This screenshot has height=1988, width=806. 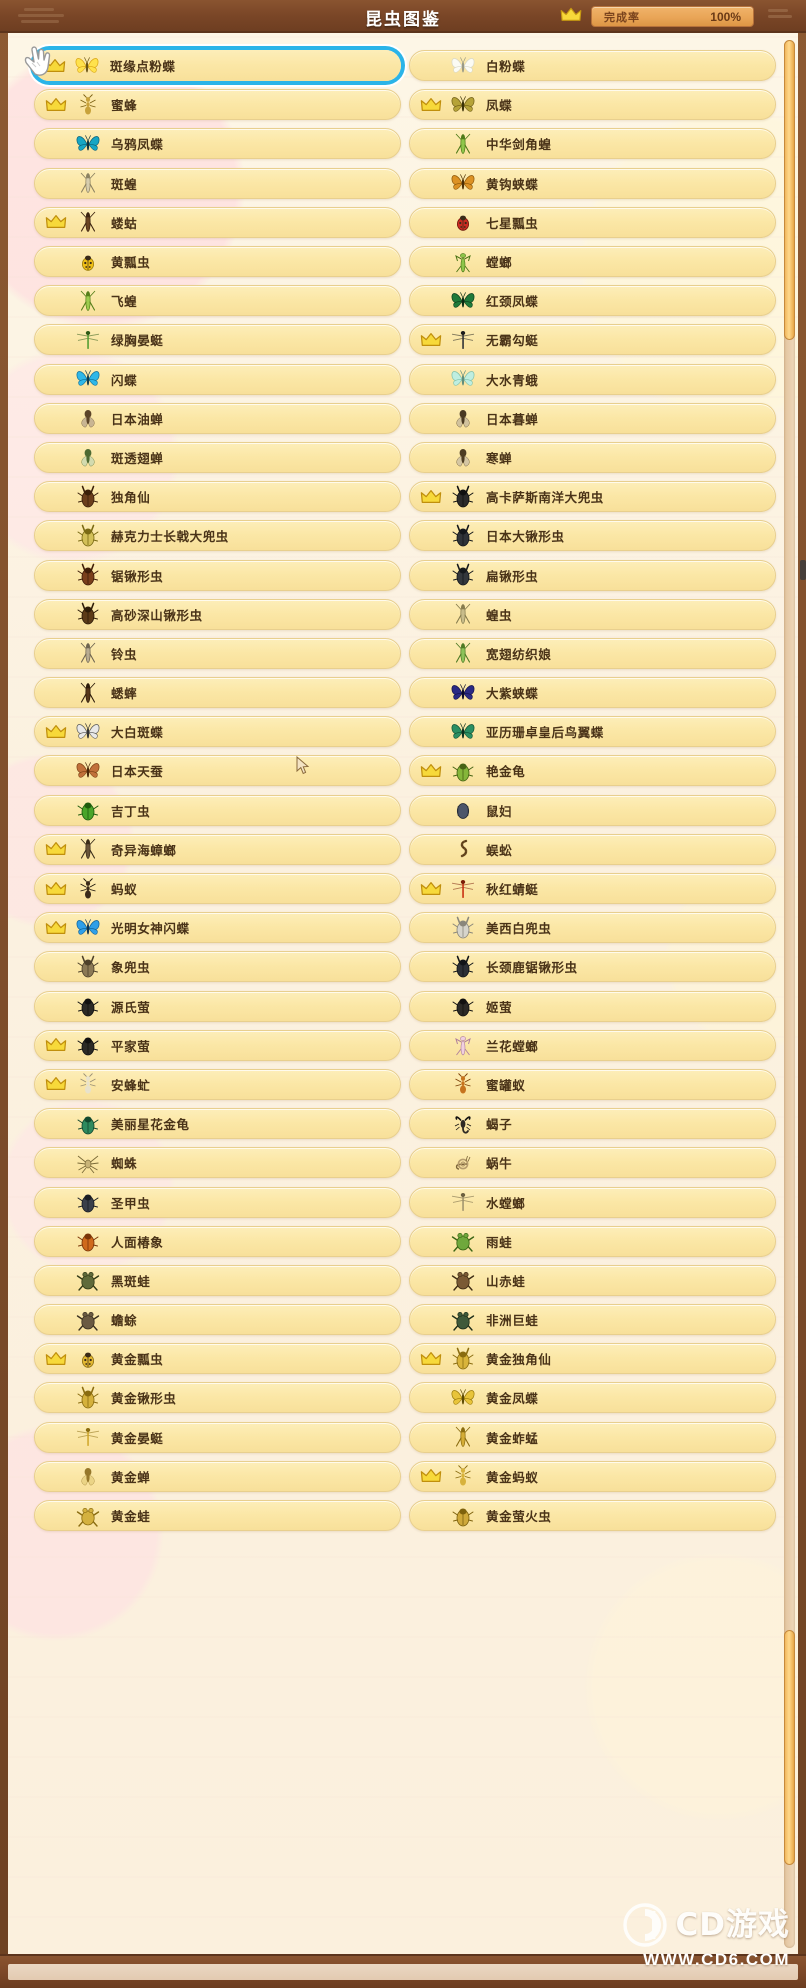 I want to click on insect-entry: 白粉蝶, so click(x=592, y=66).